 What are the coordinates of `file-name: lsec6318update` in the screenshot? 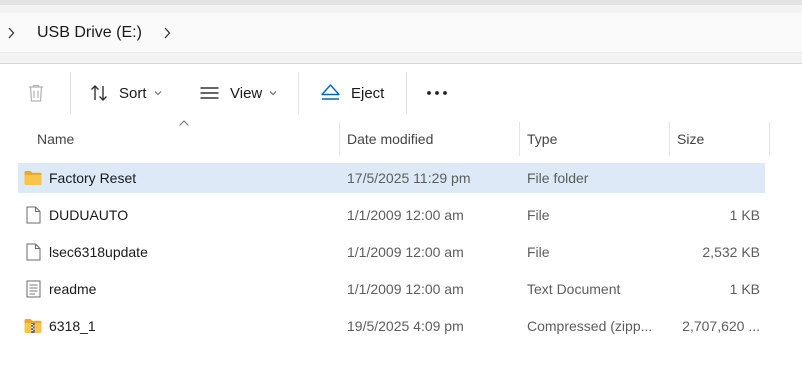 It's located at (98, 252).